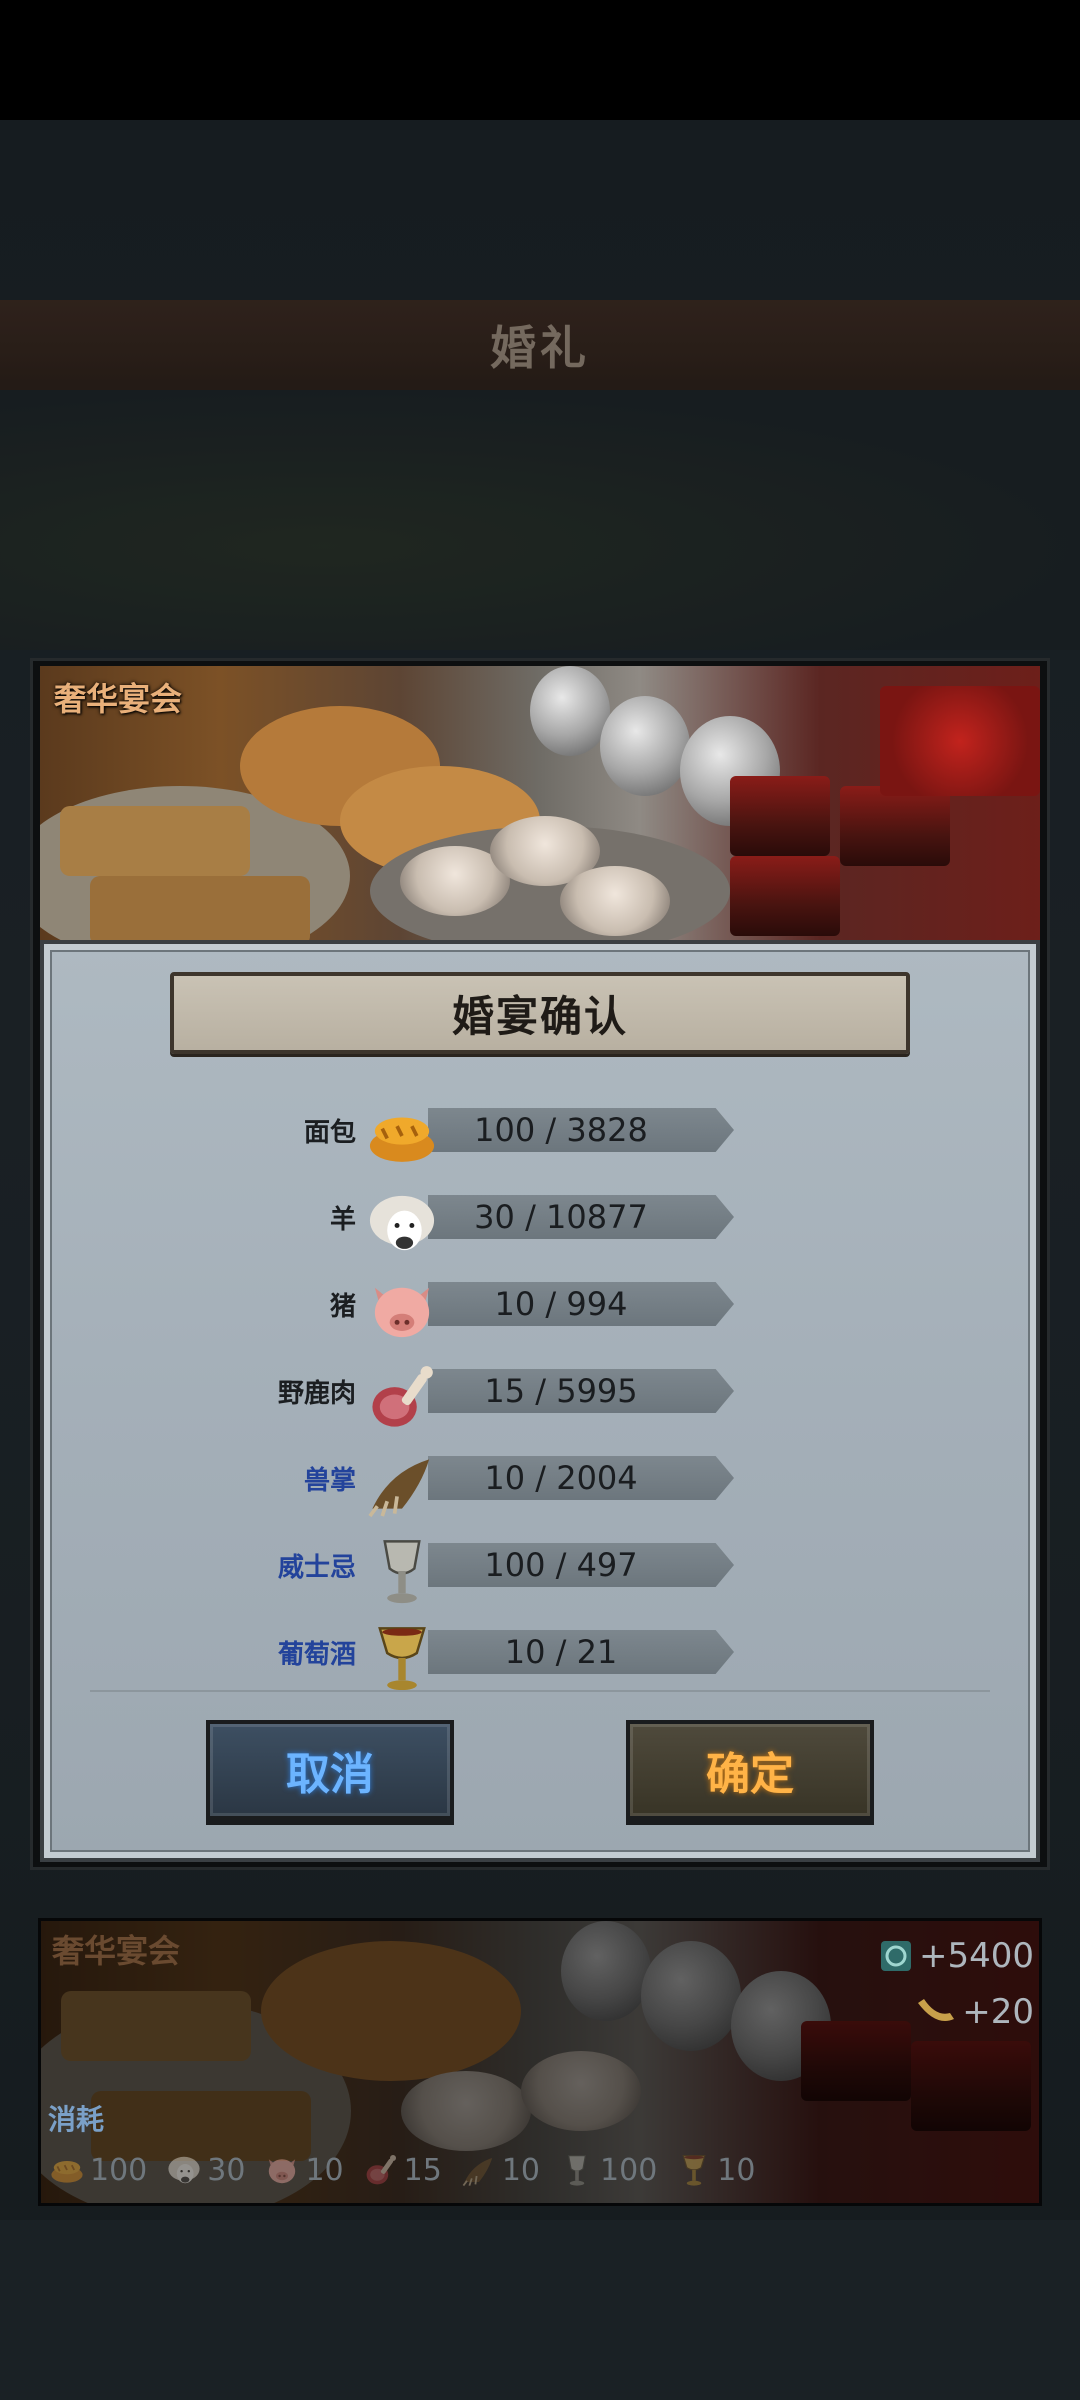 The height and width of the screenshot is (2400, 1080). I want to click on cost-list: 100 30 10 15 10 100 10, so click(410, 2170).